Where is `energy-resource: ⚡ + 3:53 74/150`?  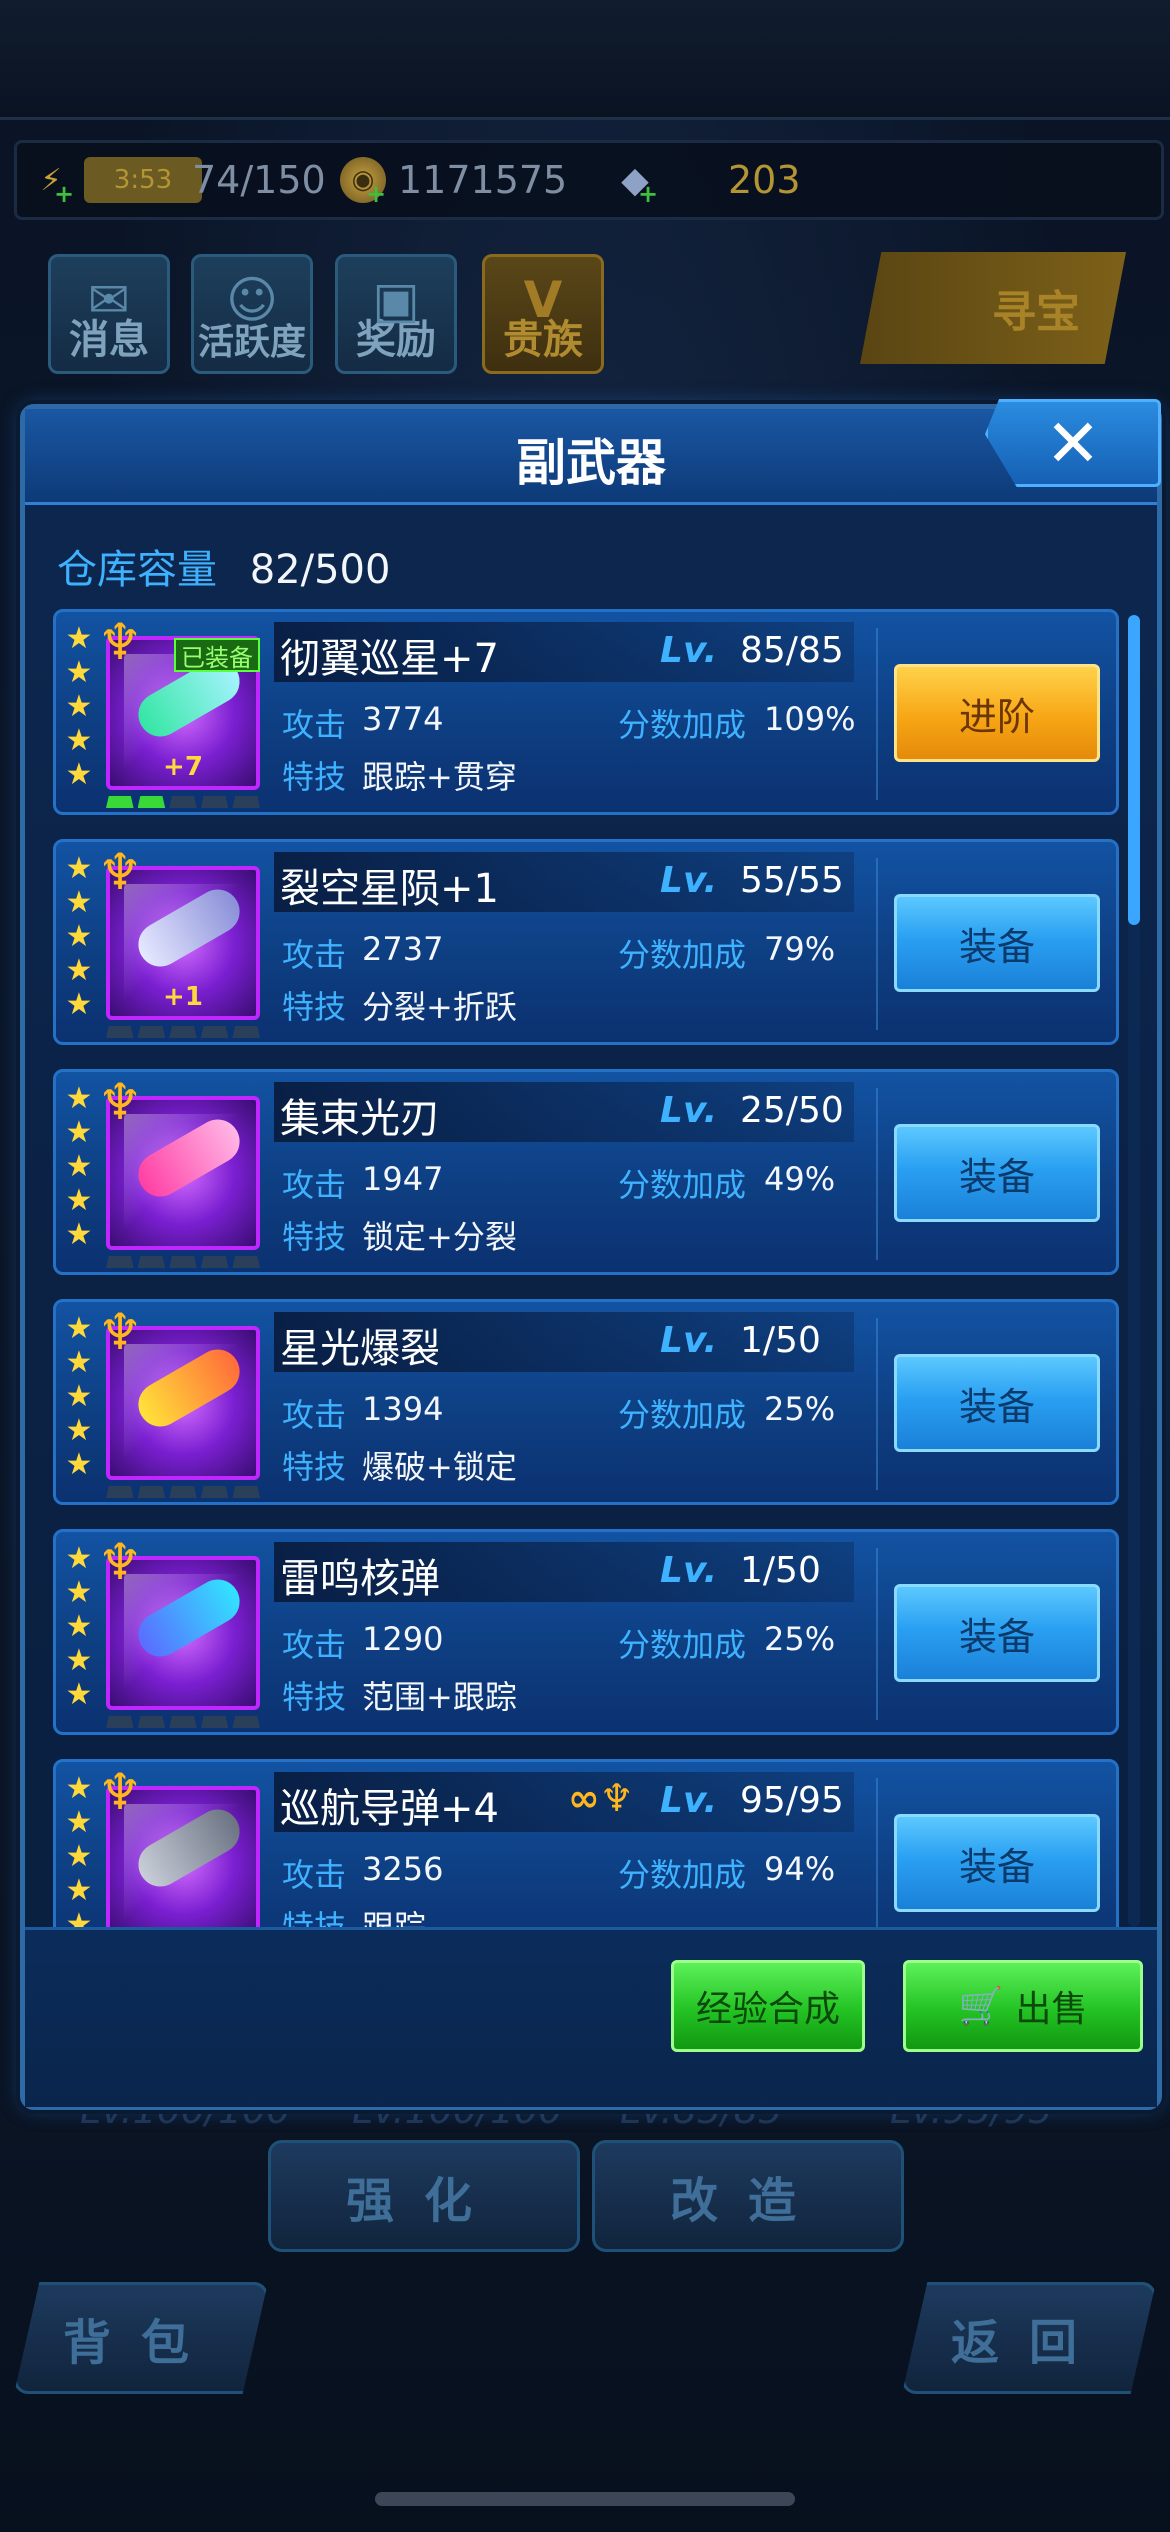
energy-resource: ⚡ + 3:53 74/150 is located at coordinates (177, 180).